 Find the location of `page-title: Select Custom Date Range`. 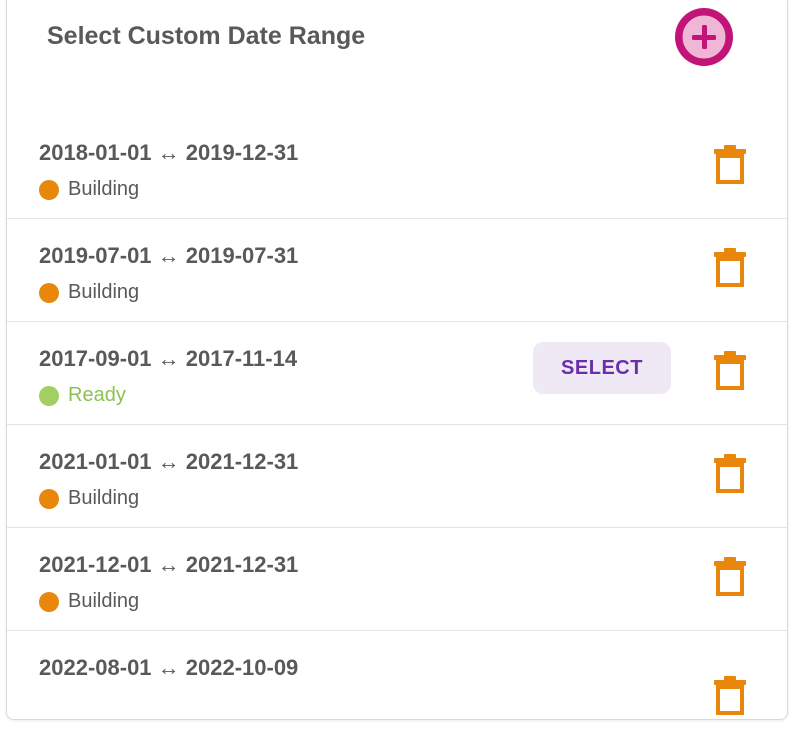

page-title: Select Custom Date Range is located at coordinates (206, 36).